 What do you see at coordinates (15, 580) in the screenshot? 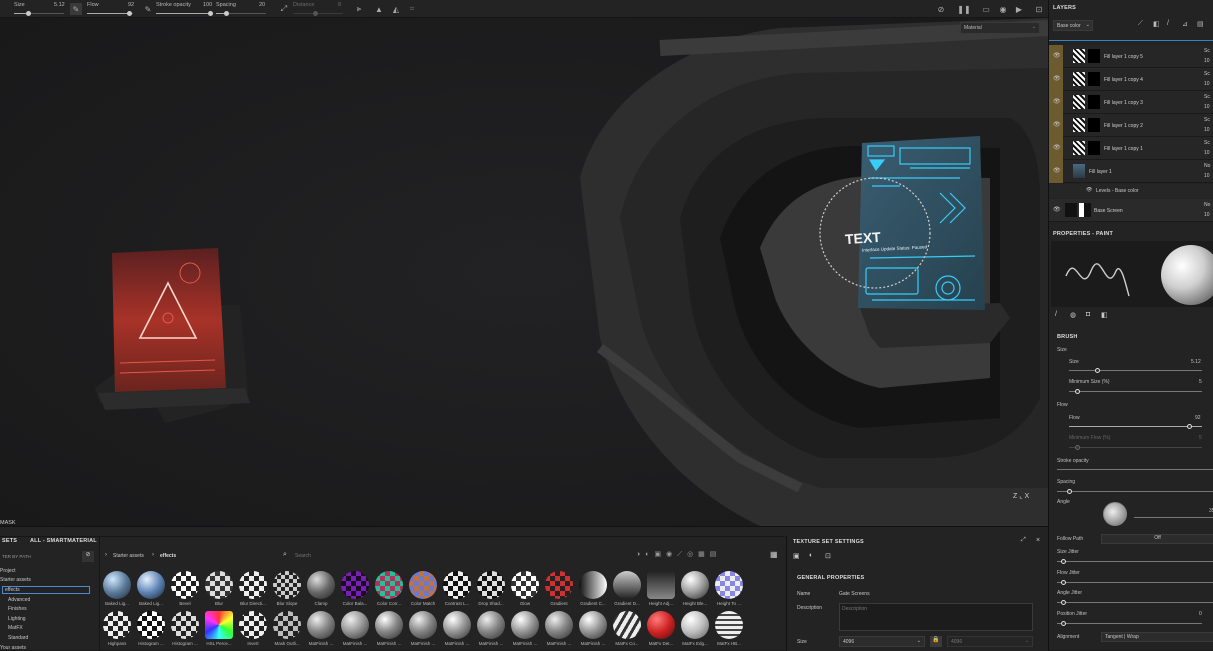
I see `tree-item: Starter assets` at bounding box center [15, 580].